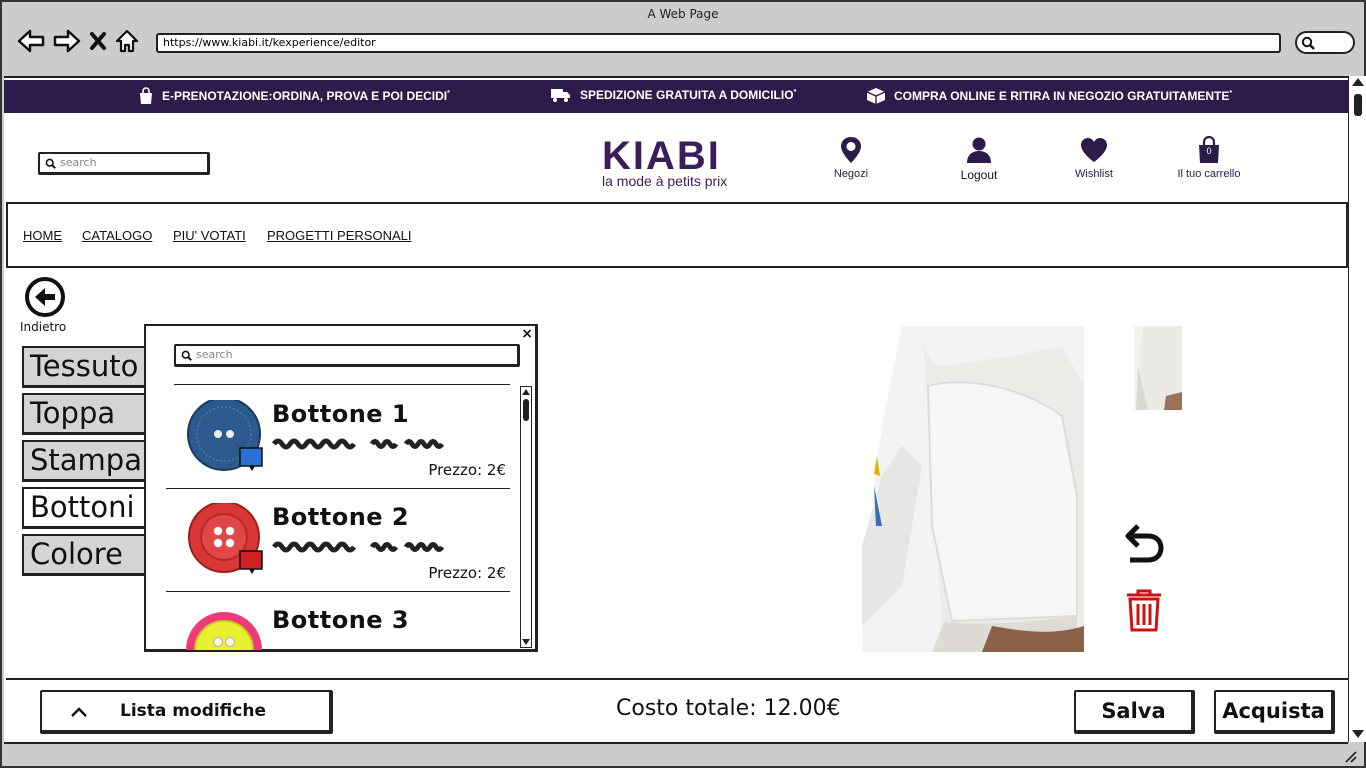 The image size is (1366, 768). What do you see at coordinates (338, 540) in the screenshot?
I see `list-item: Bottone 2 Prezzo: 2€` at bounding box center [338, 540].